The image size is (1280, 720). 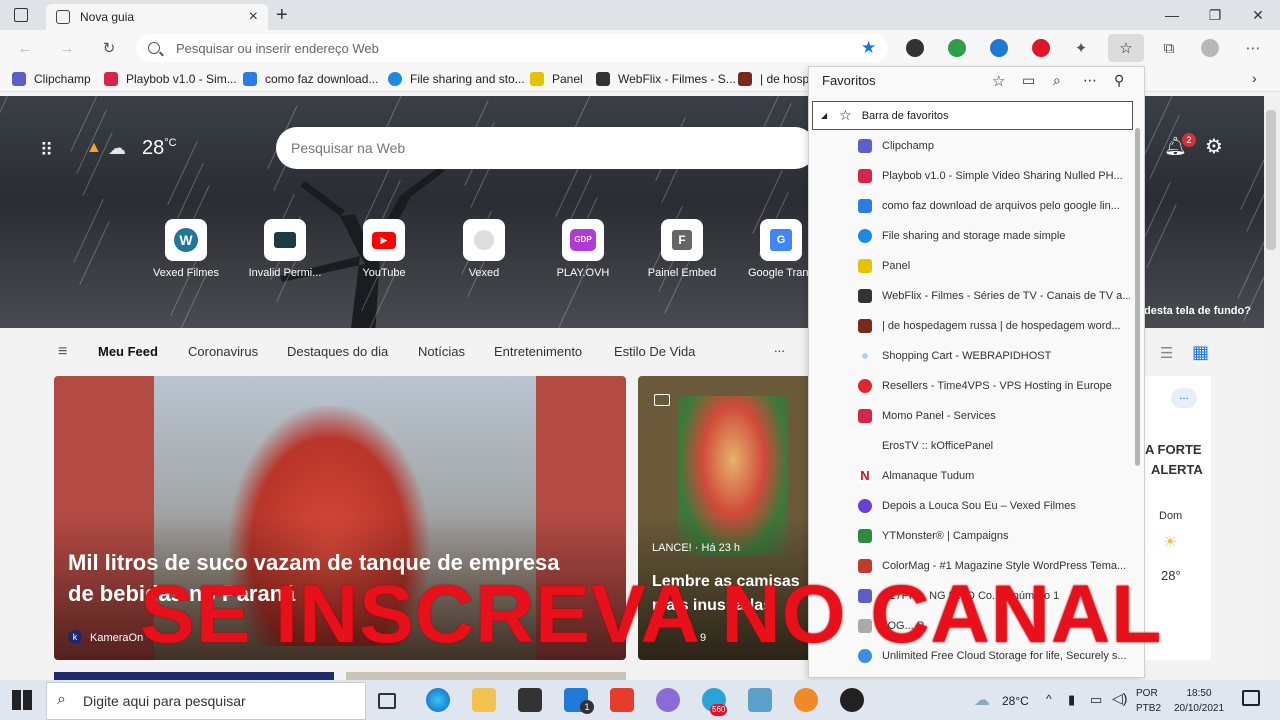 What do you see at coordinates (1015, 701) in the screenshot?
I see `taskbar-temp: 28°C` at bounding box center [1015, 701].